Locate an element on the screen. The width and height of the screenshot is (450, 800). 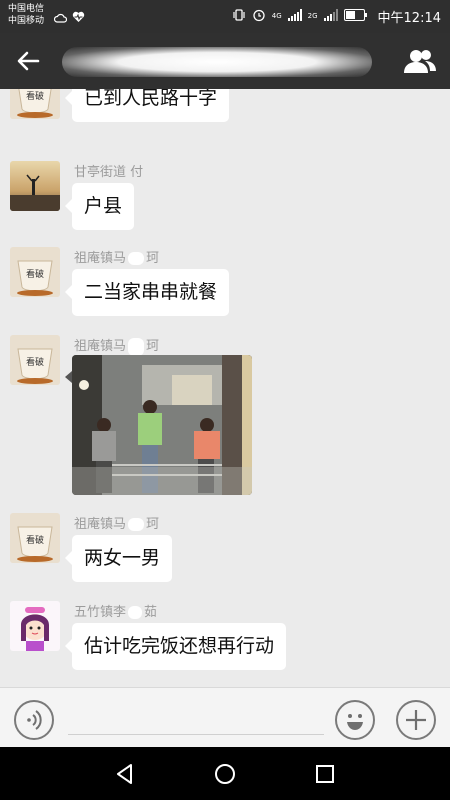
emoji-button is located at coordinates (355, 720).